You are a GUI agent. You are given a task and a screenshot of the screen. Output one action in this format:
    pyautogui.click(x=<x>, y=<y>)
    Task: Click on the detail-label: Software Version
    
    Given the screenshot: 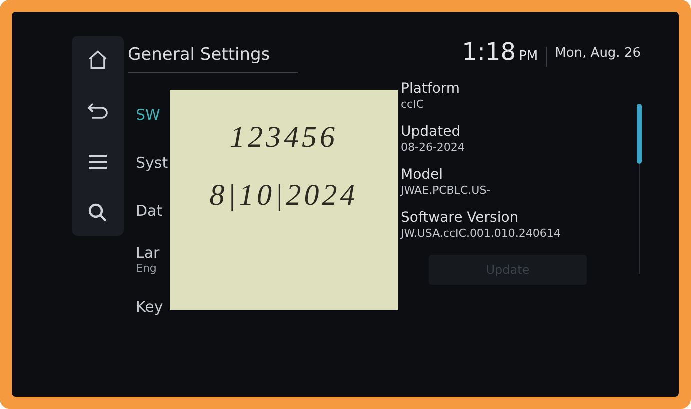 What is the action you would take?
    pyautogui.click(x=460, y=218)
    